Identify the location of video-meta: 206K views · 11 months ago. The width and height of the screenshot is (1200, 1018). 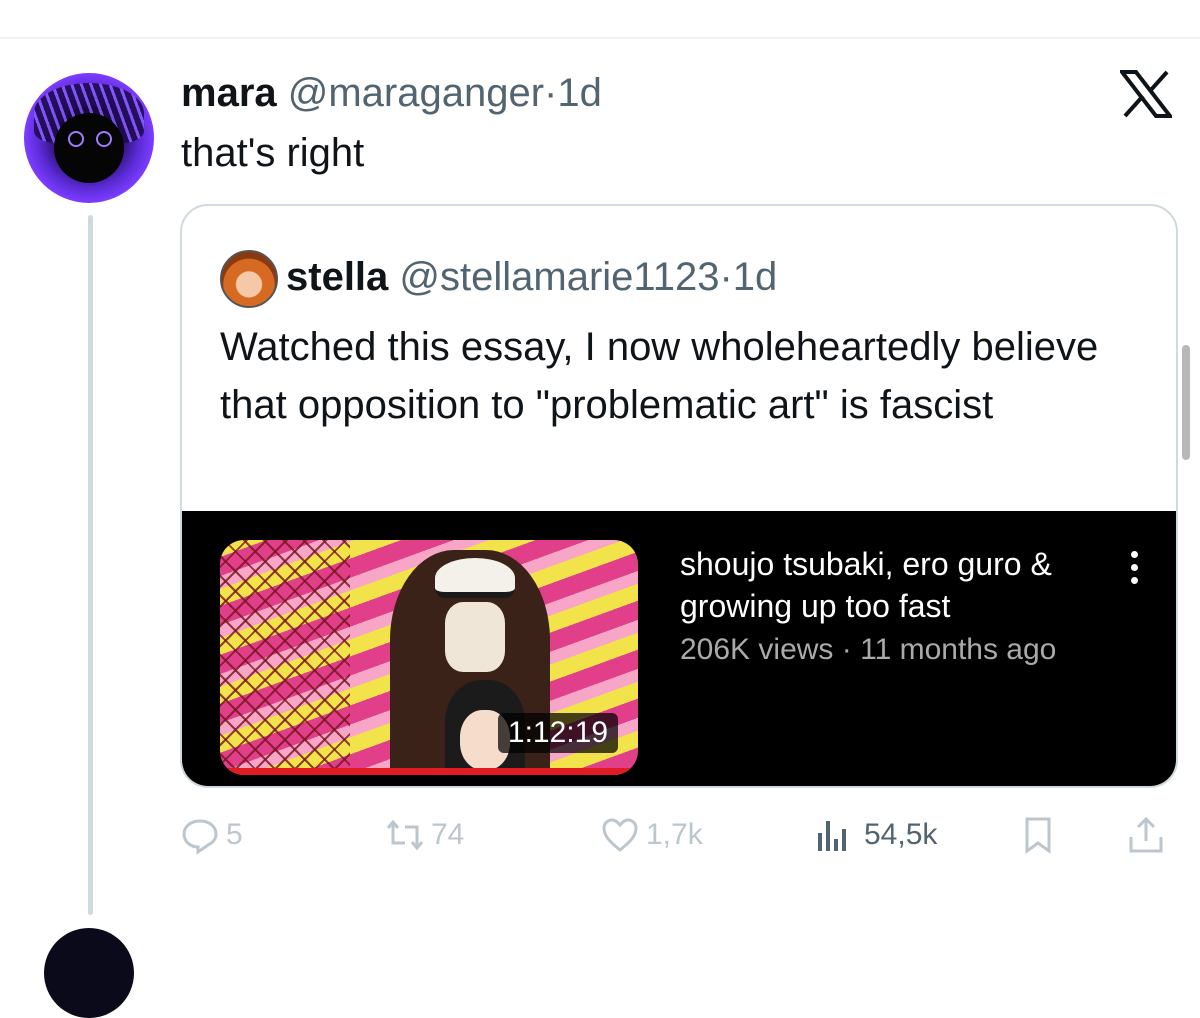
(868, 650).